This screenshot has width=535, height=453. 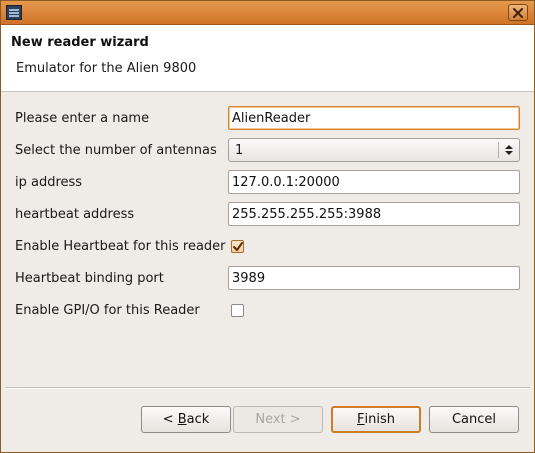 I want to click on heartbeat-address-input, so click(x=374, y=214).